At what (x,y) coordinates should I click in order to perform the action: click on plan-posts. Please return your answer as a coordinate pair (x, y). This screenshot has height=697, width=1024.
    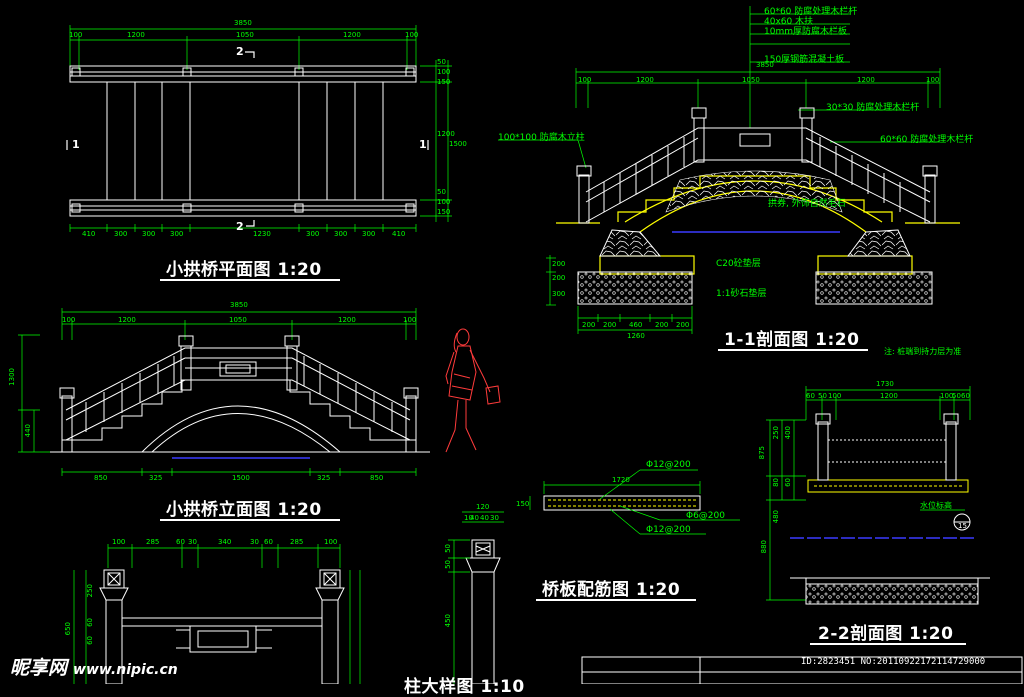
    Looking at the image, I should click on (243, 140).